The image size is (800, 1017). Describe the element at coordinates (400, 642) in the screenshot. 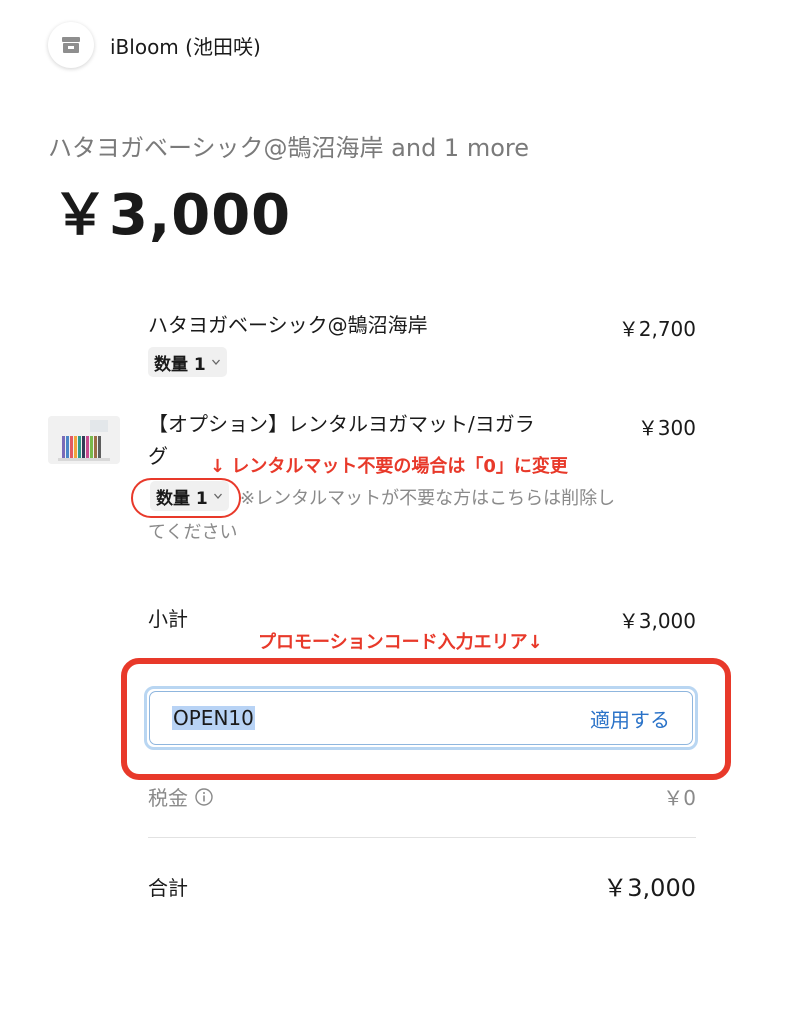

I see `promo-annotation: プロモーションコード入力エリア↓` at that location.